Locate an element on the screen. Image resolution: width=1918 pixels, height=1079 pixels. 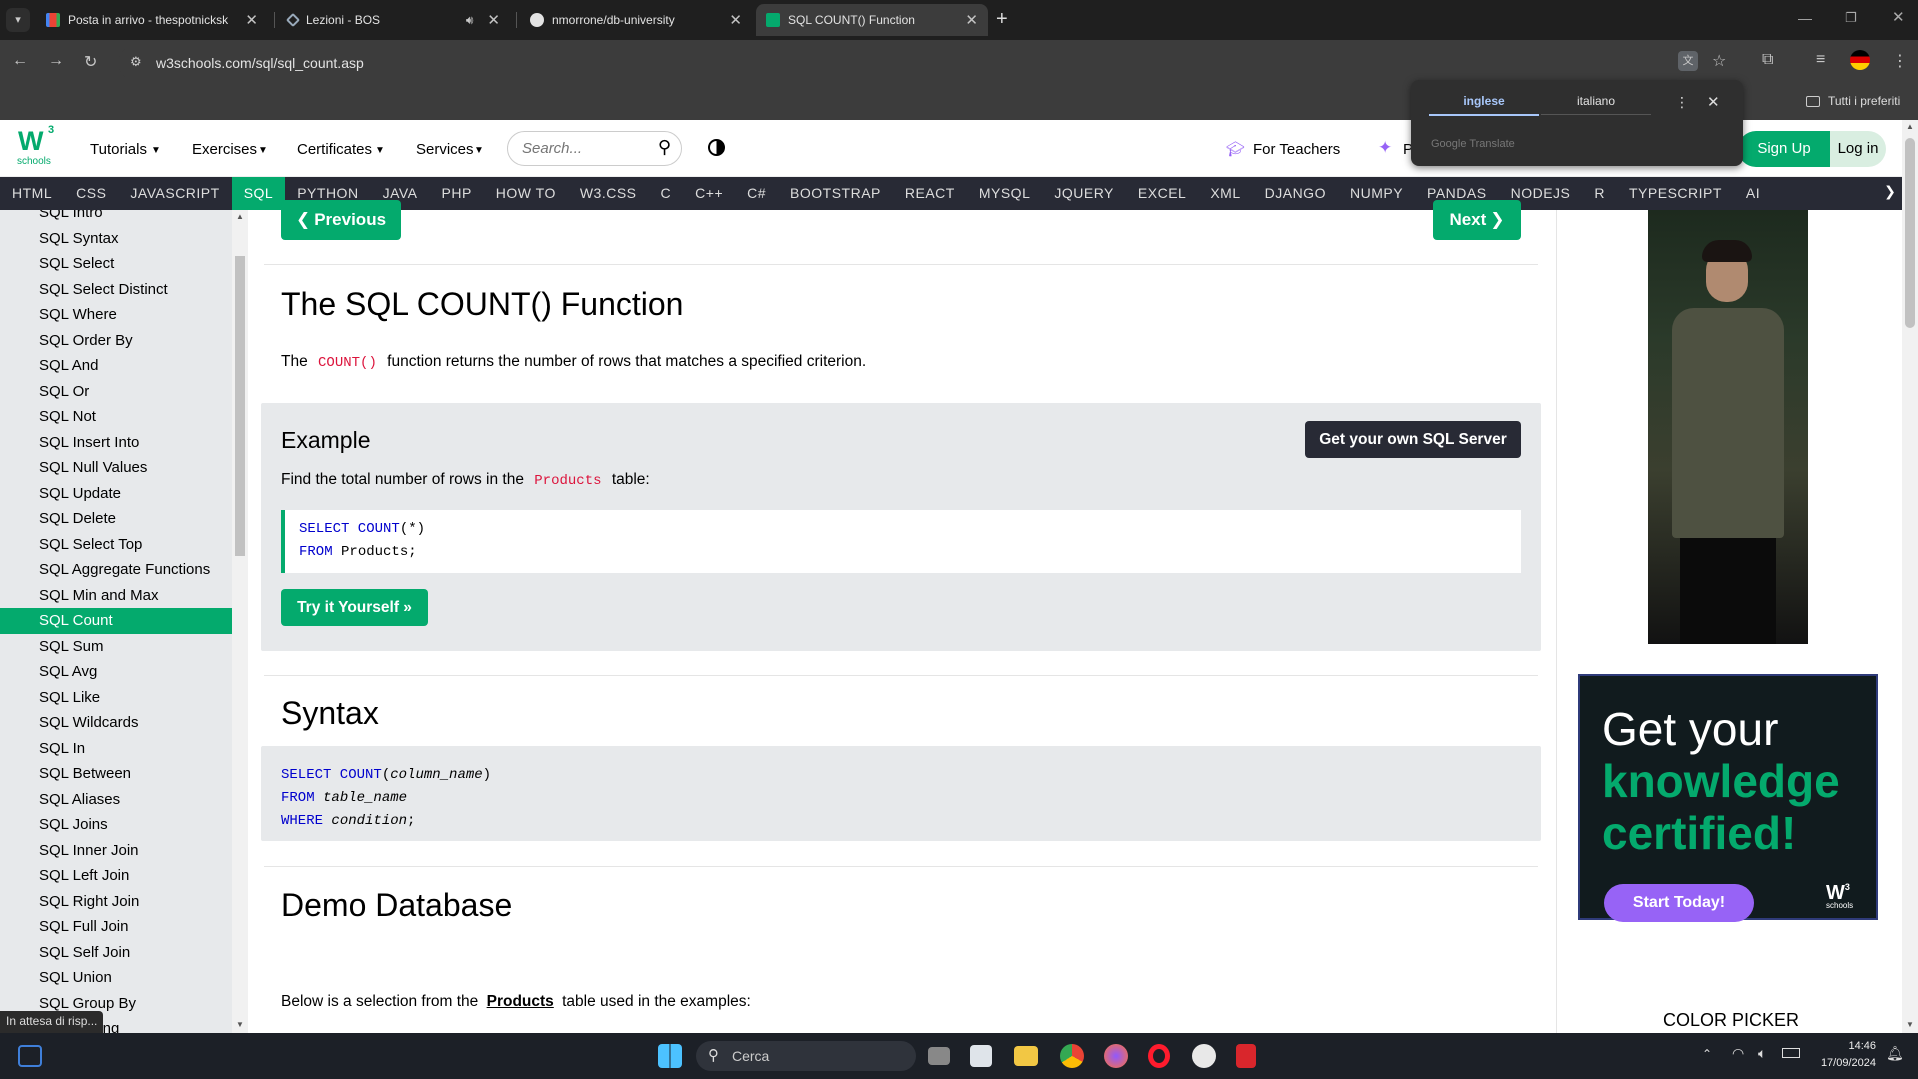
nav-tutorials: Tutorials is located at coordinates (118, 149).